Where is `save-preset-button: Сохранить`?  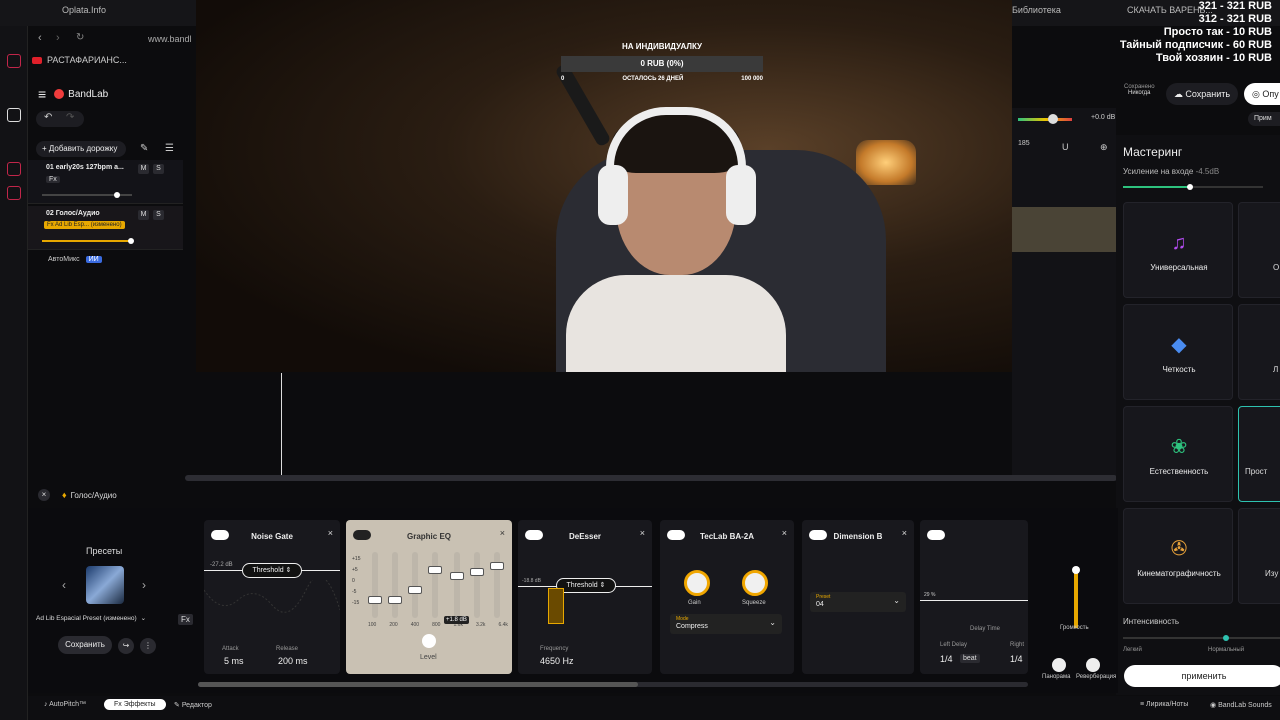 save-preset-button: Сохранить is located at coordinates (85, 645).